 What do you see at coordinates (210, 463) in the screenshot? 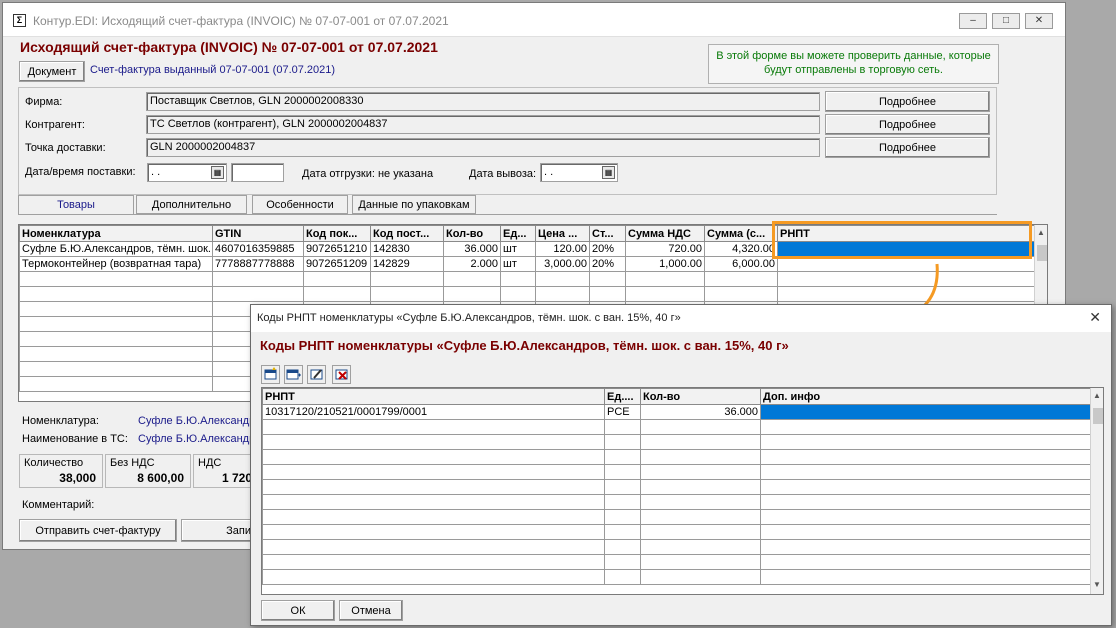
I see `vat-label: НДС` at bounding box center [210, 463].